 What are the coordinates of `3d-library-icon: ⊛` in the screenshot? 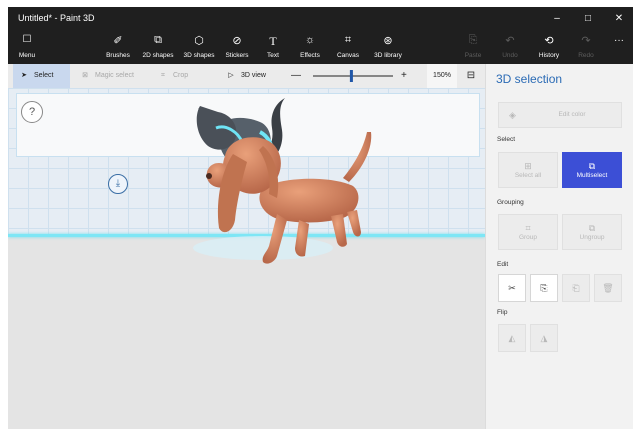 It's located at (388, 41).